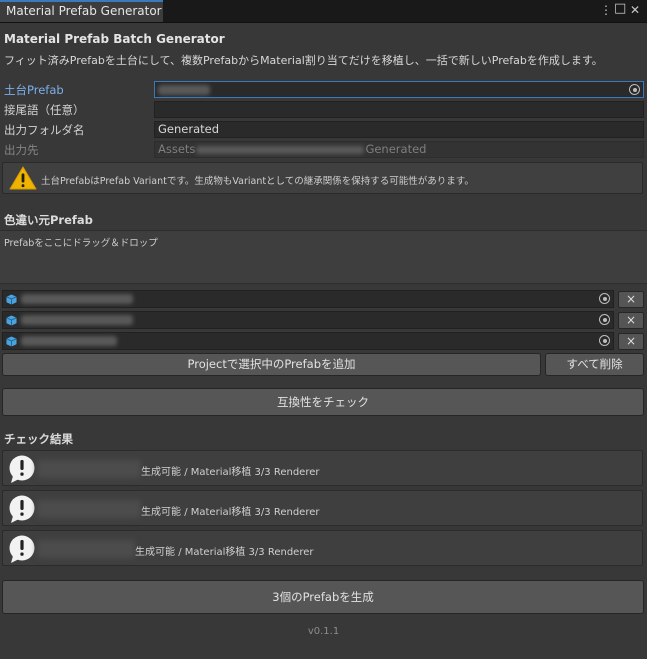 The height and width of the screenshot is (659, 647). I want to click on output-folder-label: 出力フォルダ名, so click(44, 130).